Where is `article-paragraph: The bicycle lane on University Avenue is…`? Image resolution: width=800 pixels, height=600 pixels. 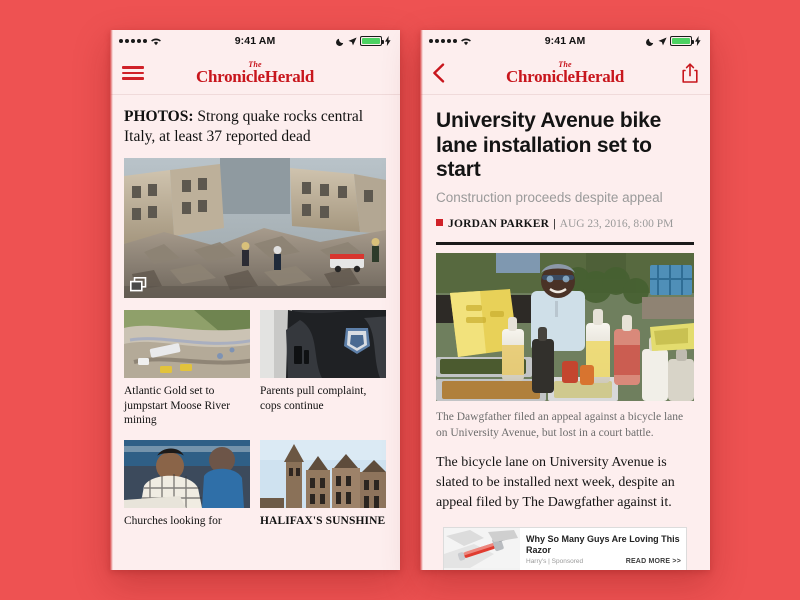 article-paragraph: The bicycle lane on University Avenue is… is located at coordinates (555, 482).